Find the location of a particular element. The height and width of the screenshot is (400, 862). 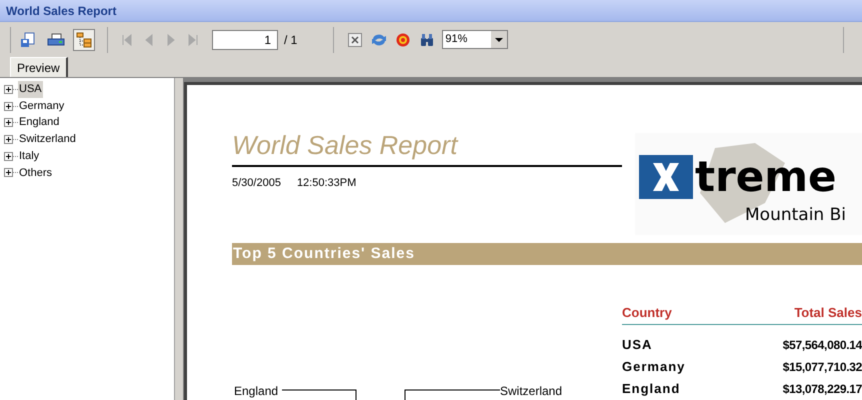

tree-item: Italy is located at coordinates (29, 156).